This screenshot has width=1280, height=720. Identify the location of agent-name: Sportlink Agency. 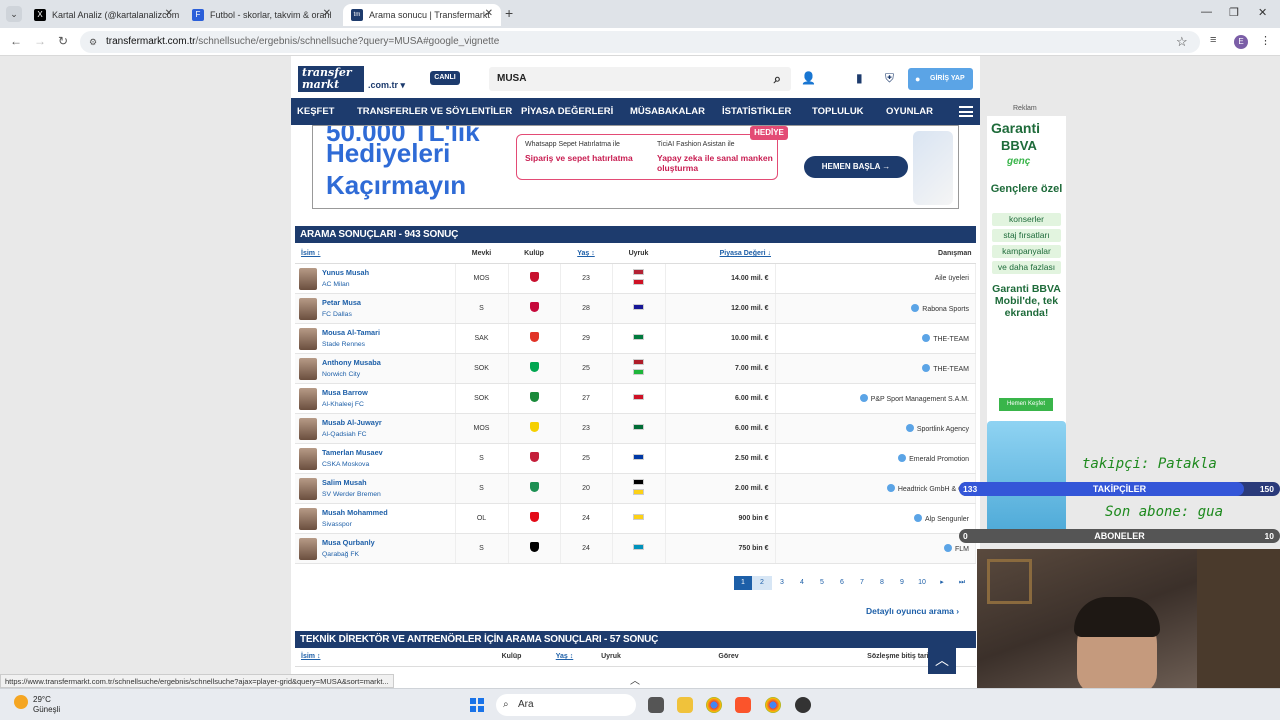
(943, 429).